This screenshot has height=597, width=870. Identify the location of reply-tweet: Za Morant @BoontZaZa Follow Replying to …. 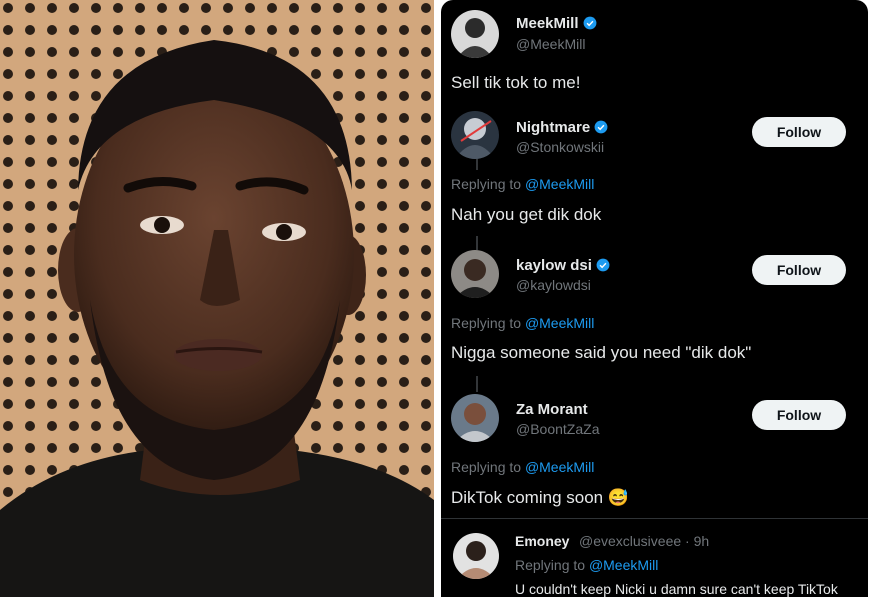
(654, 451).